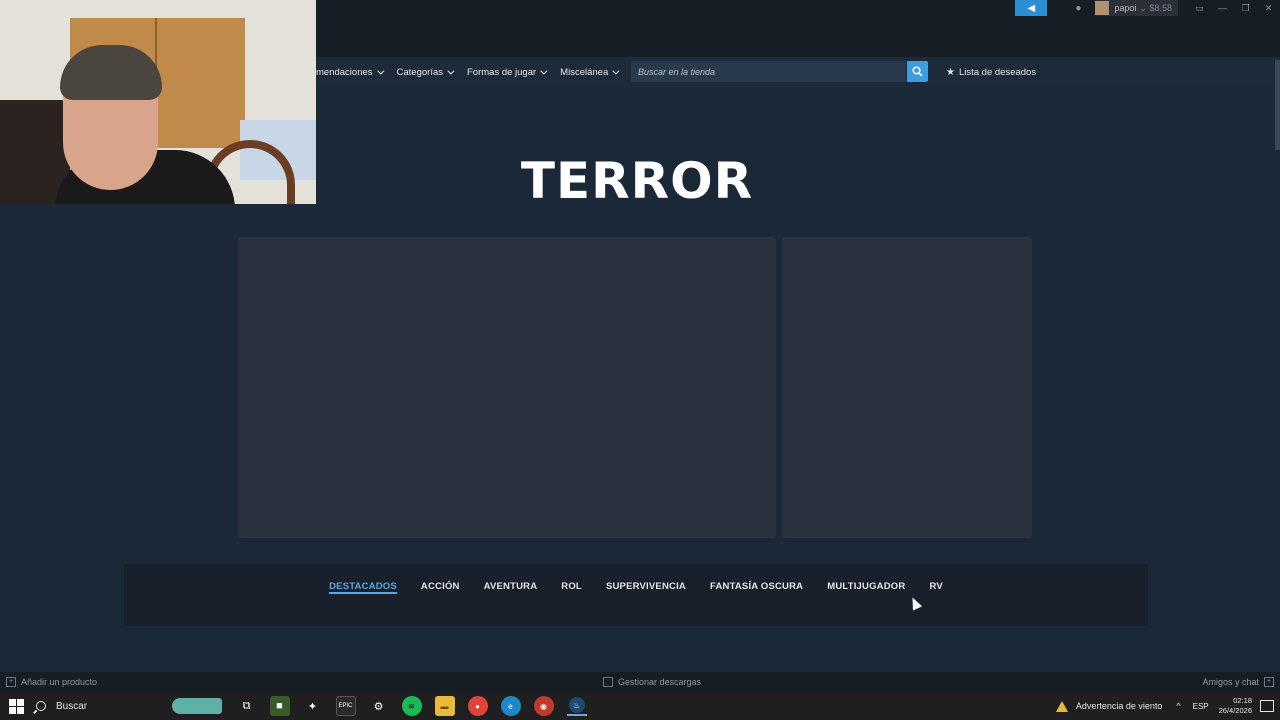 The image size is (1280, 720). I want to click on spotify-app: ≋, so click(411, 706).